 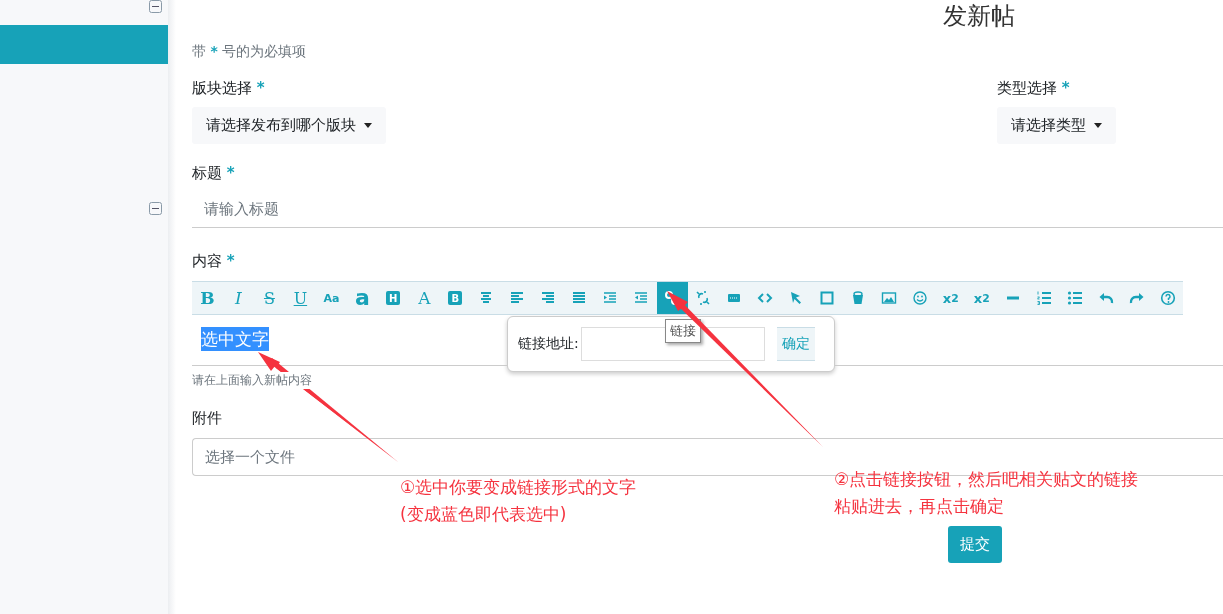 I want to click on page-title: 发新帖, so click(x=979, y=16).